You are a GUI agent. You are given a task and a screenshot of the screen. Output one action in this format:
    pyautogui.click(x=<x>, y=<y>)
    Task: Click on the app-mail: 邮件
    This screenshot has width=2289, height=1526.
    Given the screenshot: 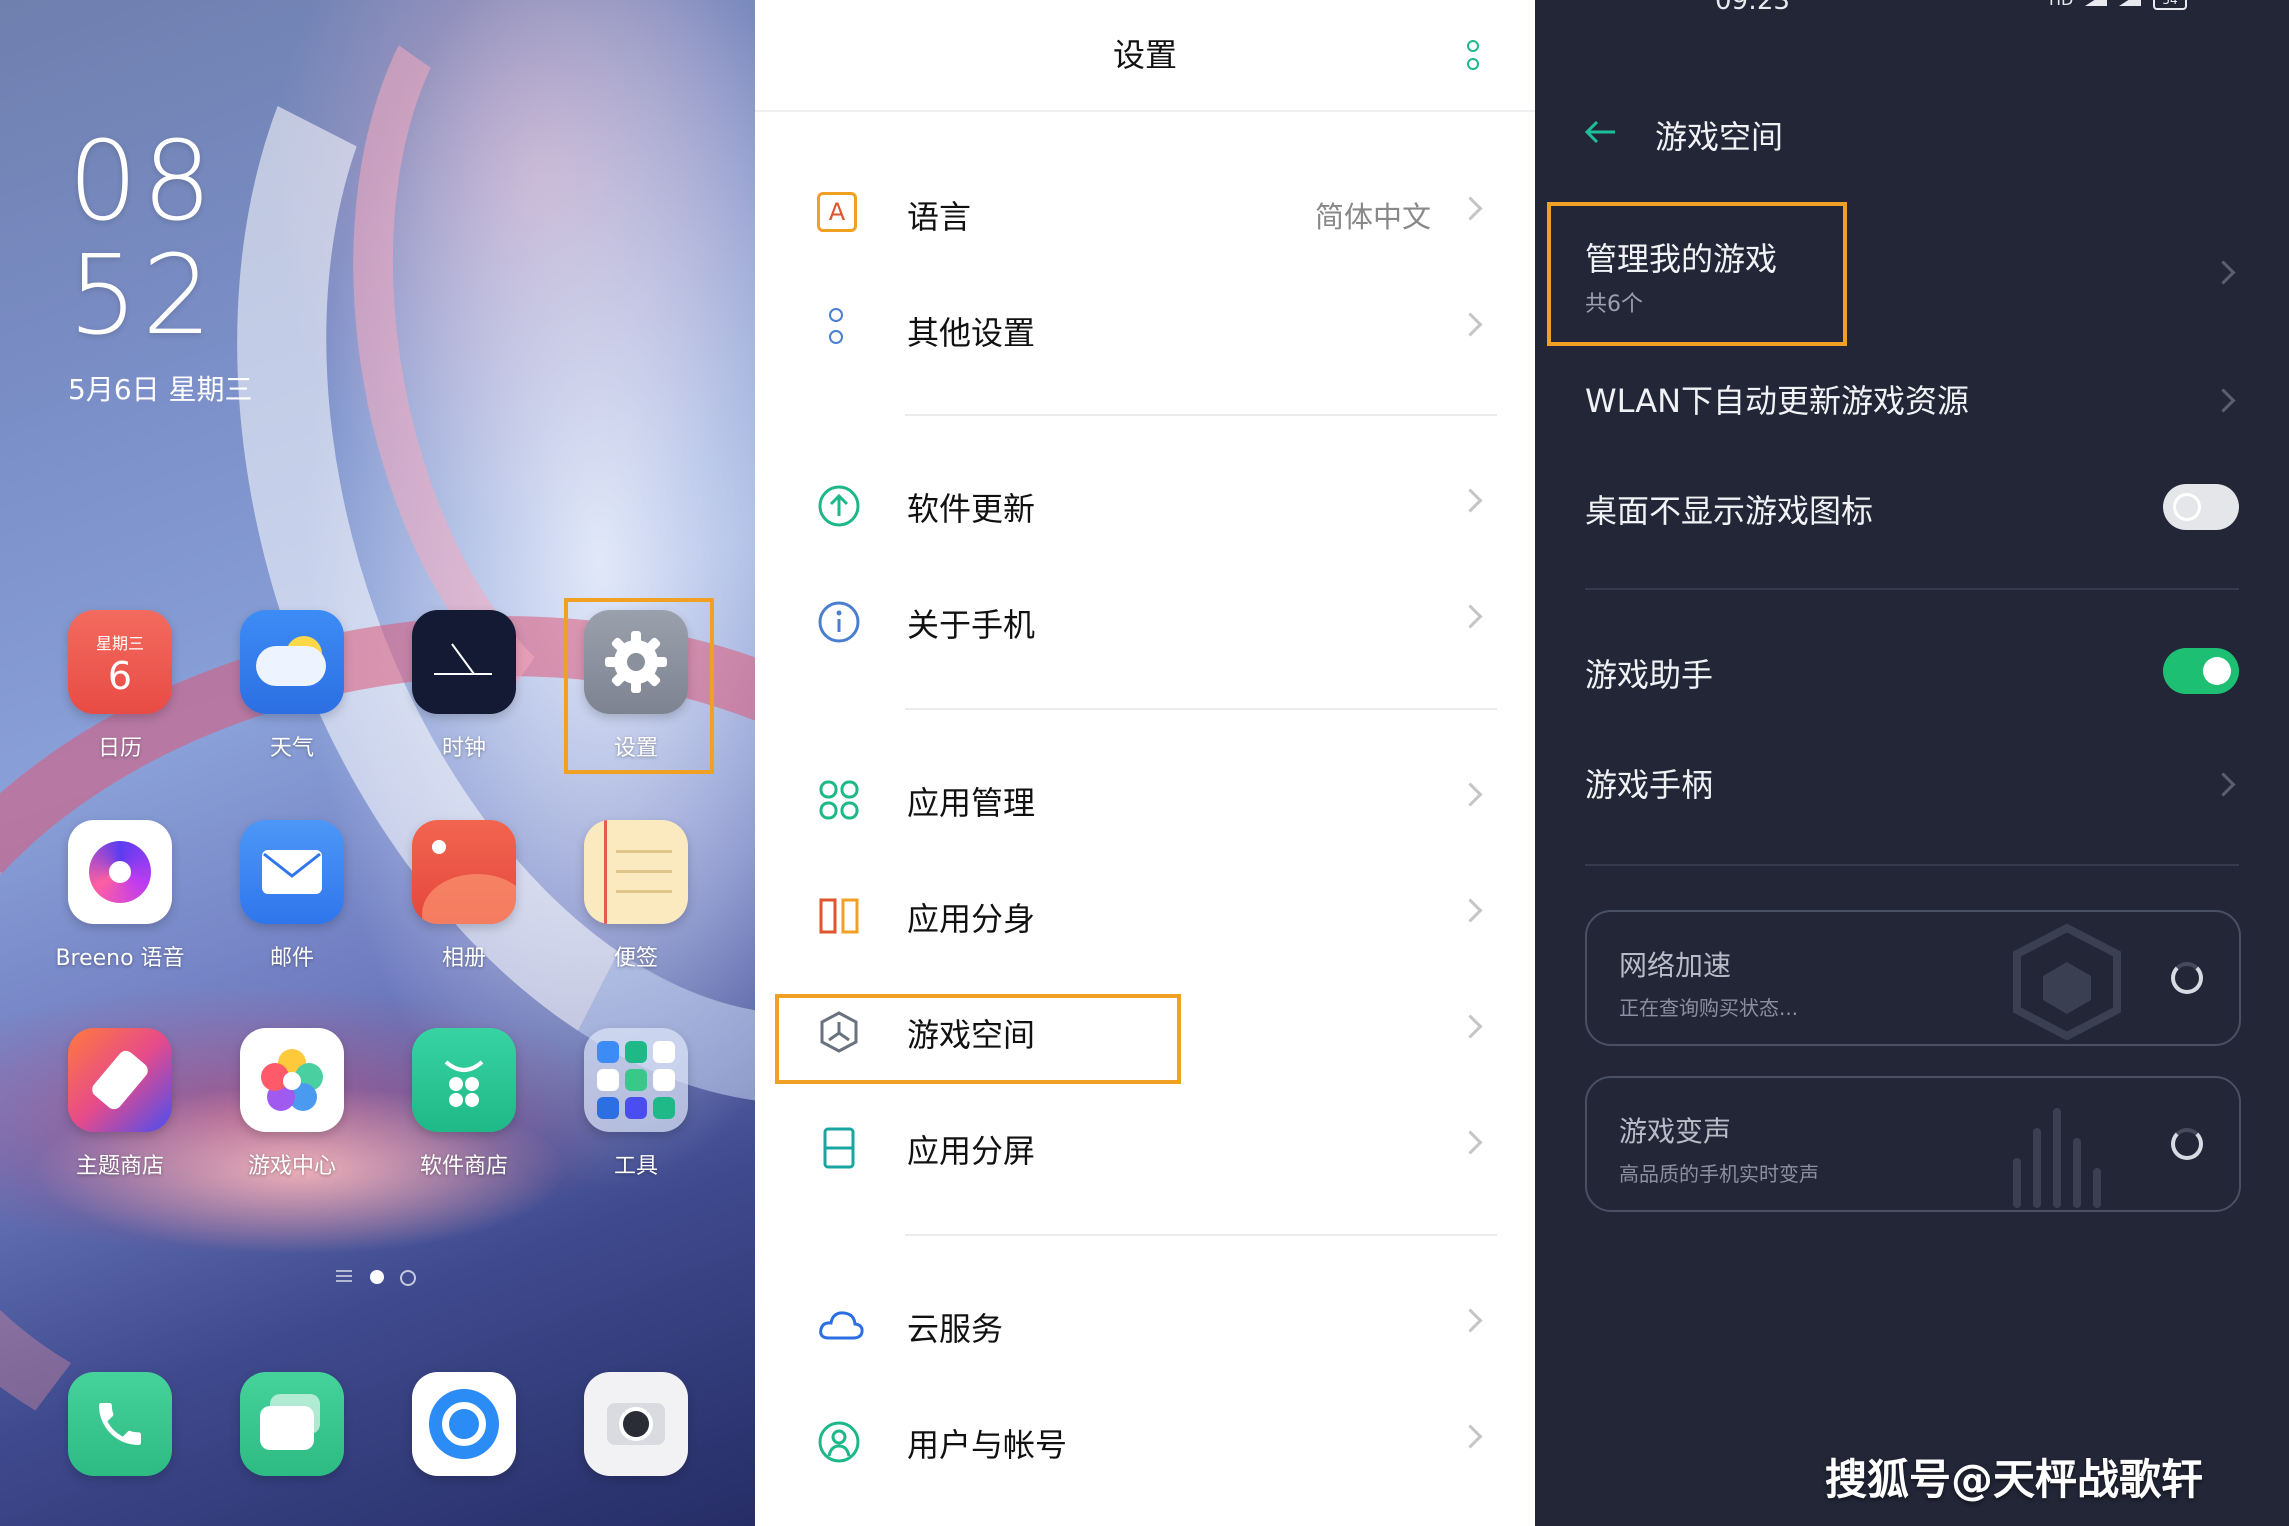 What is the action you would take?
    pyautogui.click(x=292, y=896)
    